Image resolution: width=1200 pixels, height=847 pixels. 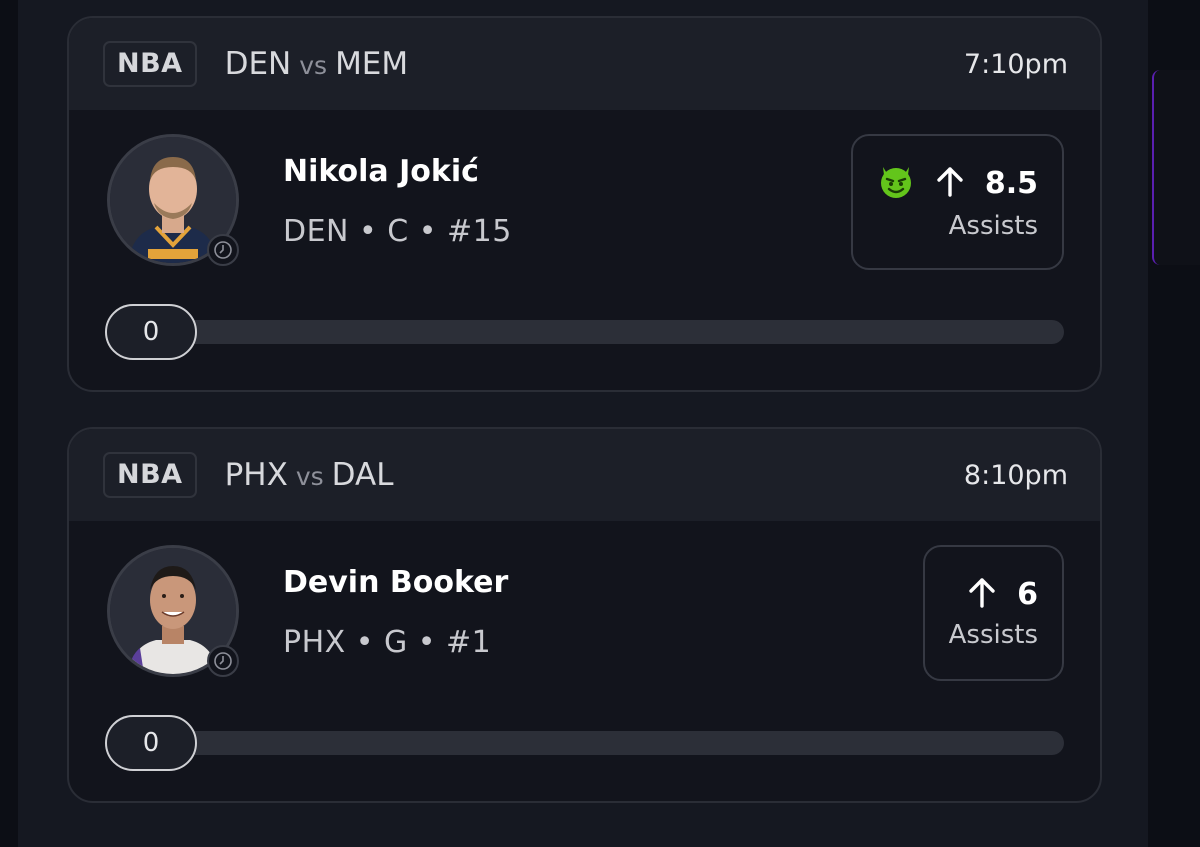 I want to click on pick-line-row: 6, so click(x=1002, y=594).